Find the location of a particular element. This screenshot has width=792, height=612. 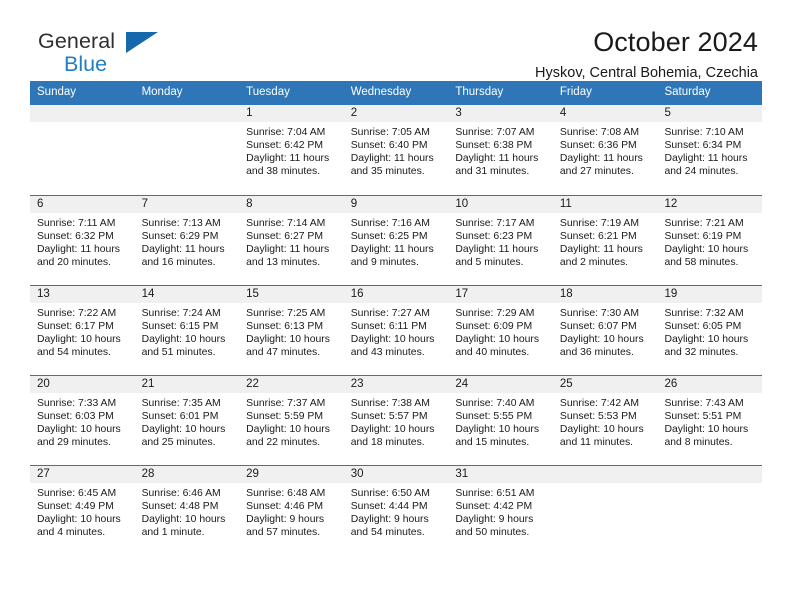

daylight-text: Daylight: 11 hours and 13 minutes. is located at coordinates (288, 256).